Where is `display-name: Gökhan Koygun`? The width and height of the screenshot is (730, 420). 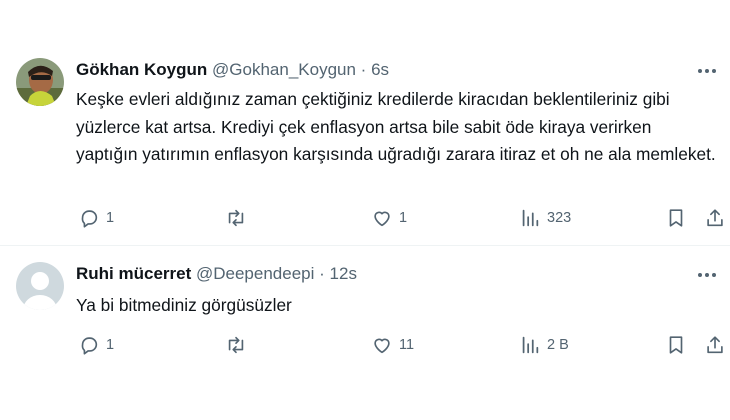
display-name: Gökhan Koygun is located at coordinates (141, 69).